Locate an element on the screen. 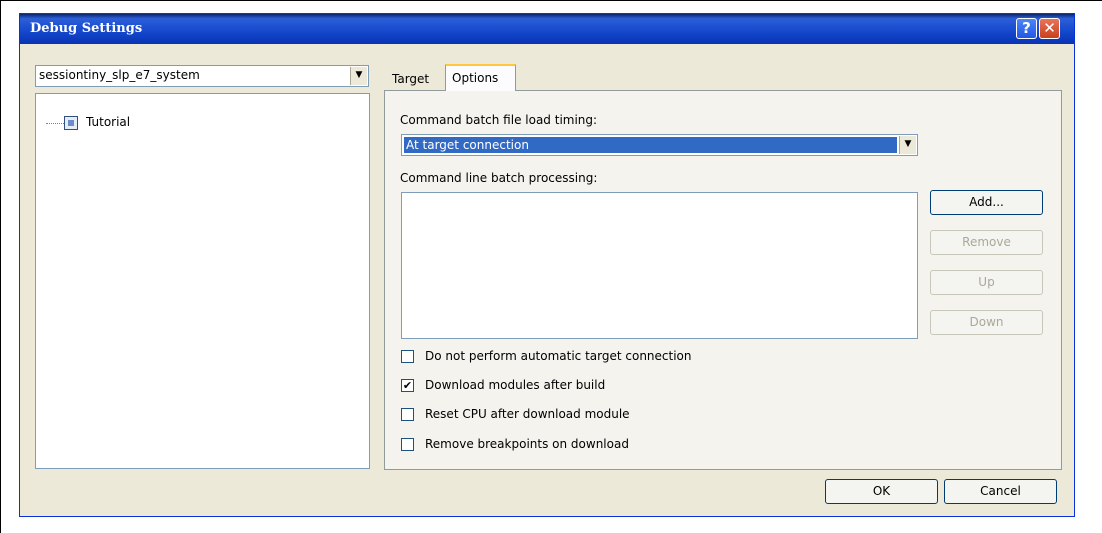  cmdline-label: Command line batch processing: is located at coordinates (499, 178).